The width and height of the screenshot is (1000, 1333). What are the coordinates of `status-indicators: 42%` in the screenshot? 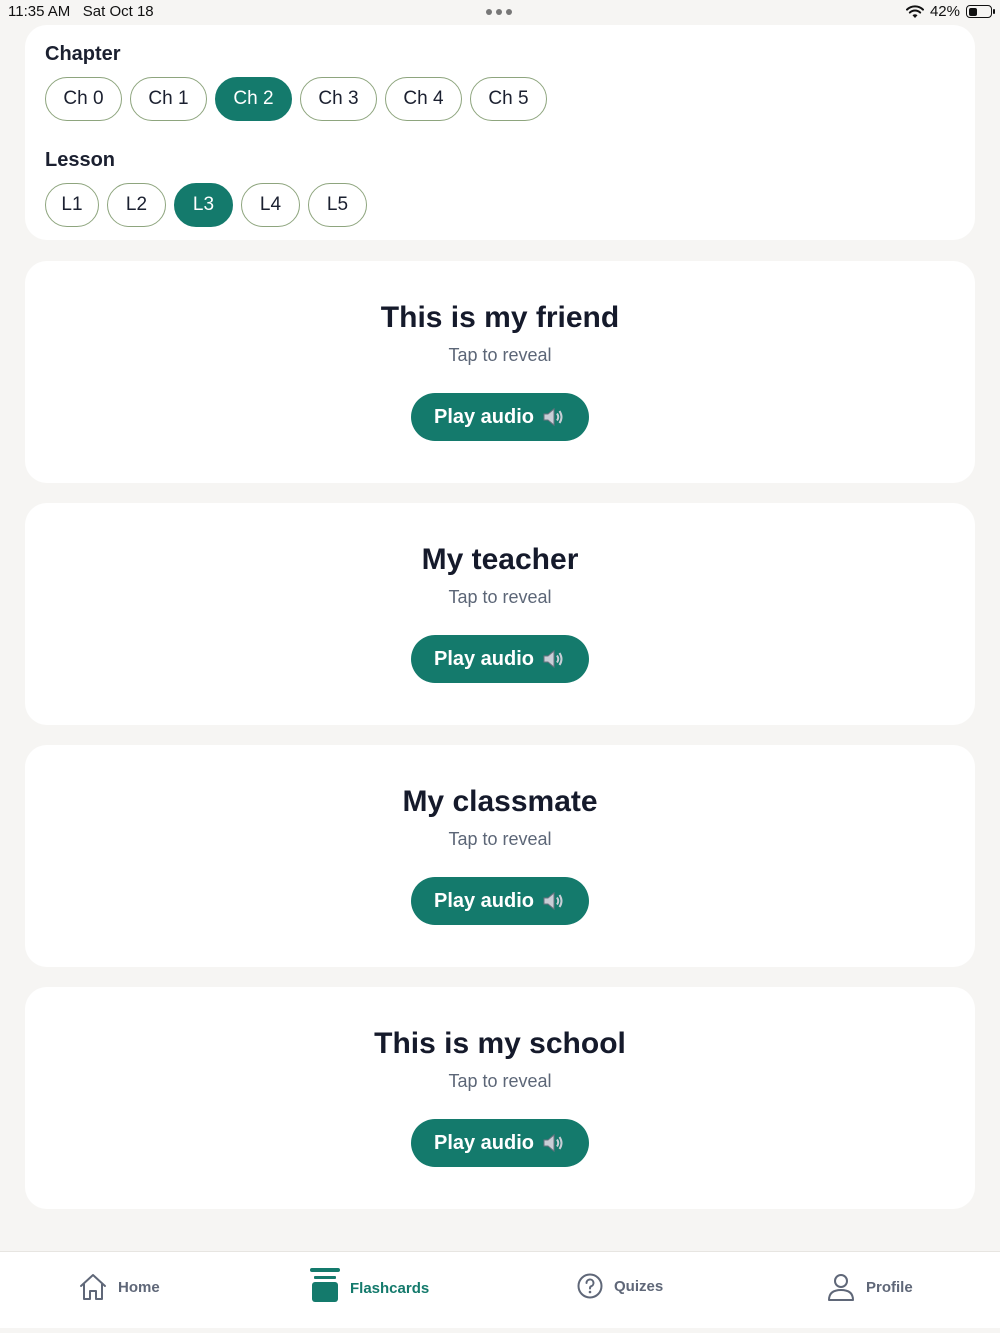 It's located at (950, 11).